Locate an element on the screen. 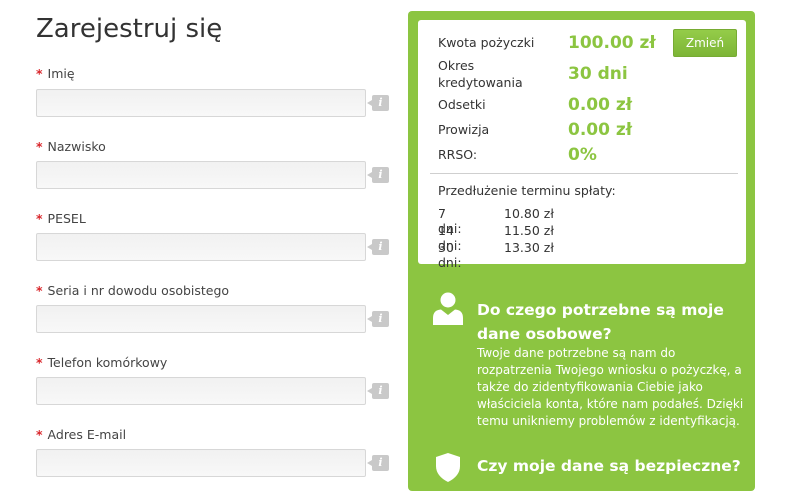 Image resolution: width=800 pixels, height=491 pixels. extension-days: 30 dni: is located at coordinates (450, 255).